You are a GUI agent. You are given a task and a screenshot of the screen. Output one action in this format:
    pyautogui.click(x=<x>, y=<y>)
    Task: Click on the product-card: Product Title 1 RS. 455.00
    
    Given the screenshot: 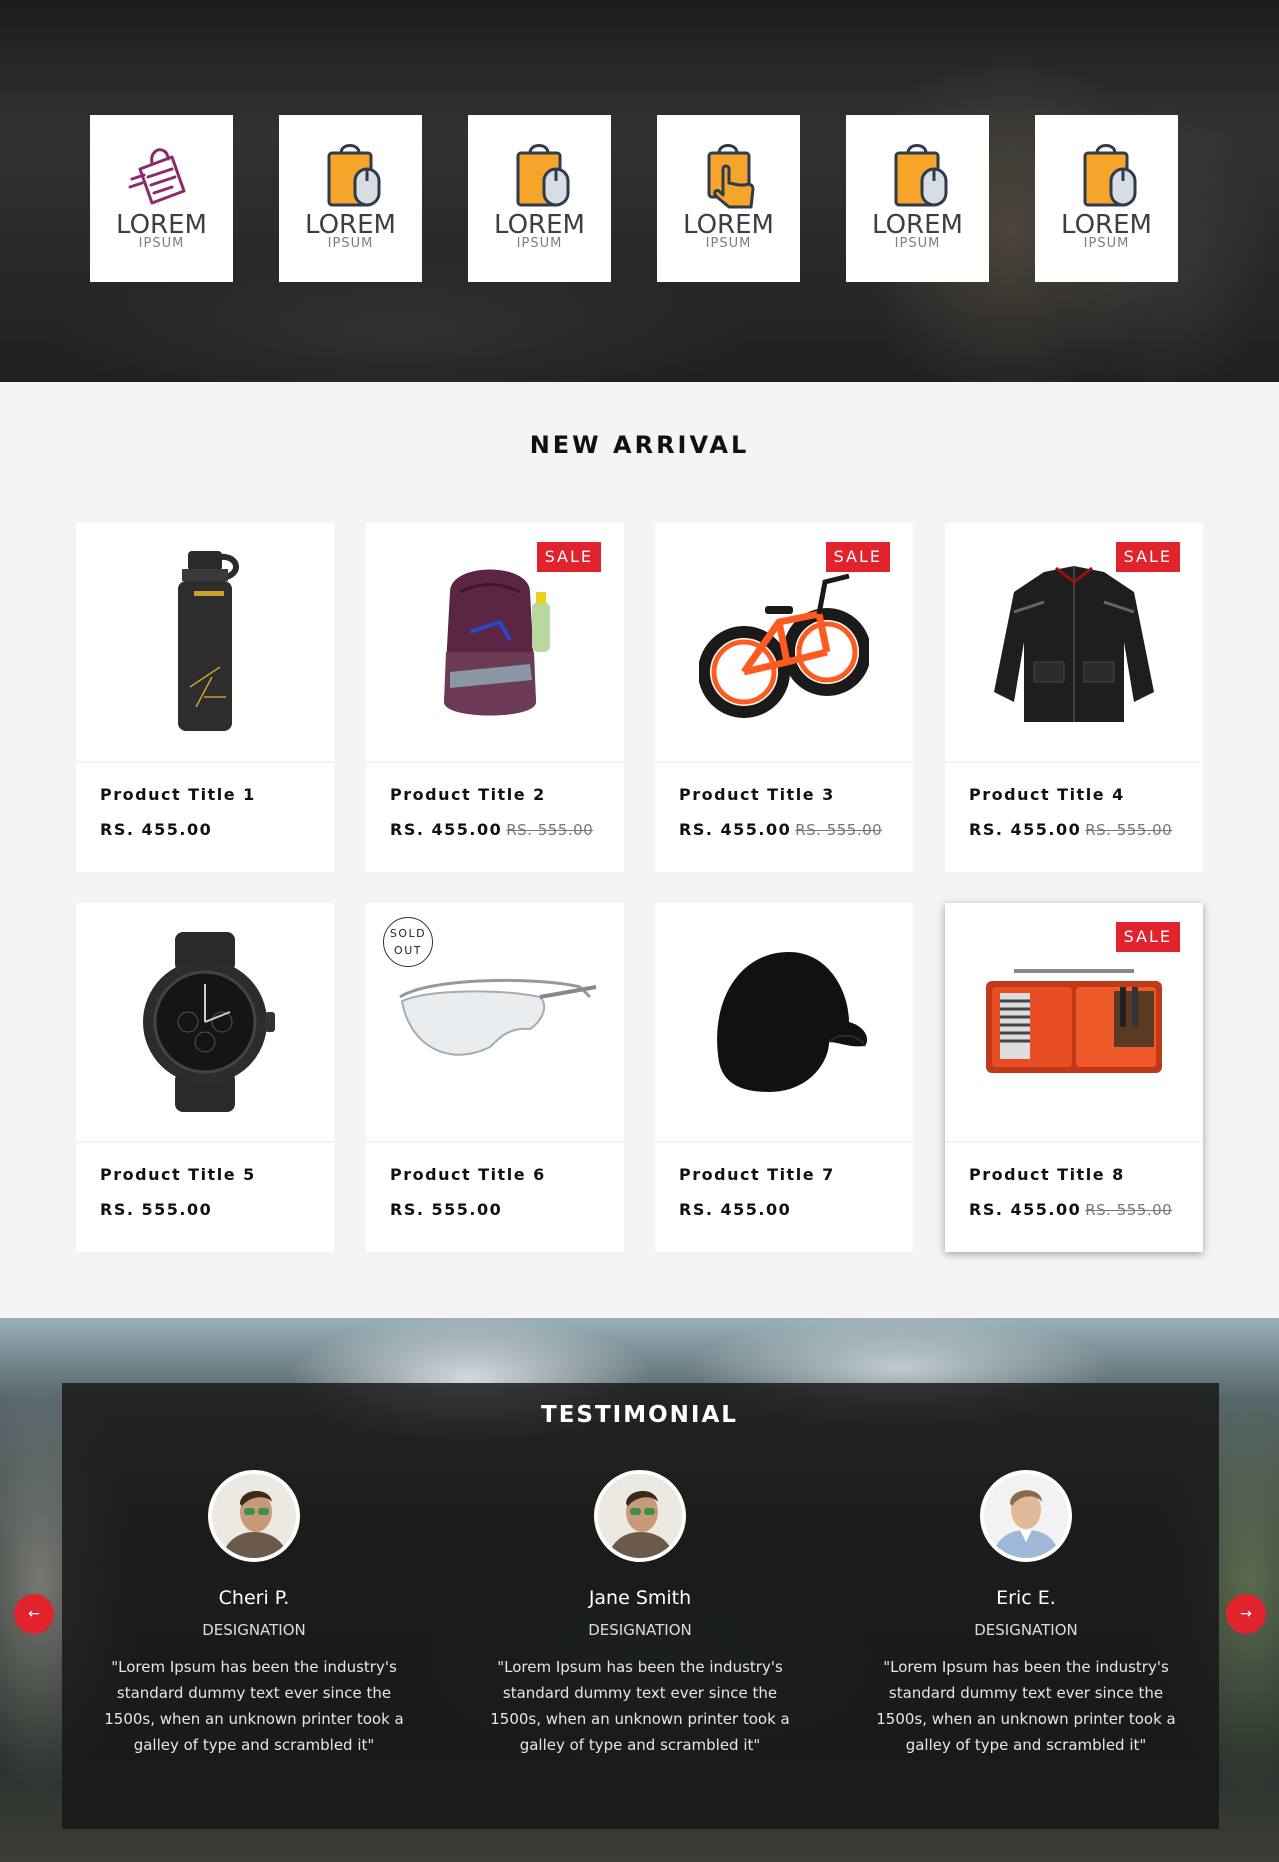 What is the action you would take?
    pyautogui.click(x=205, y=697)
    